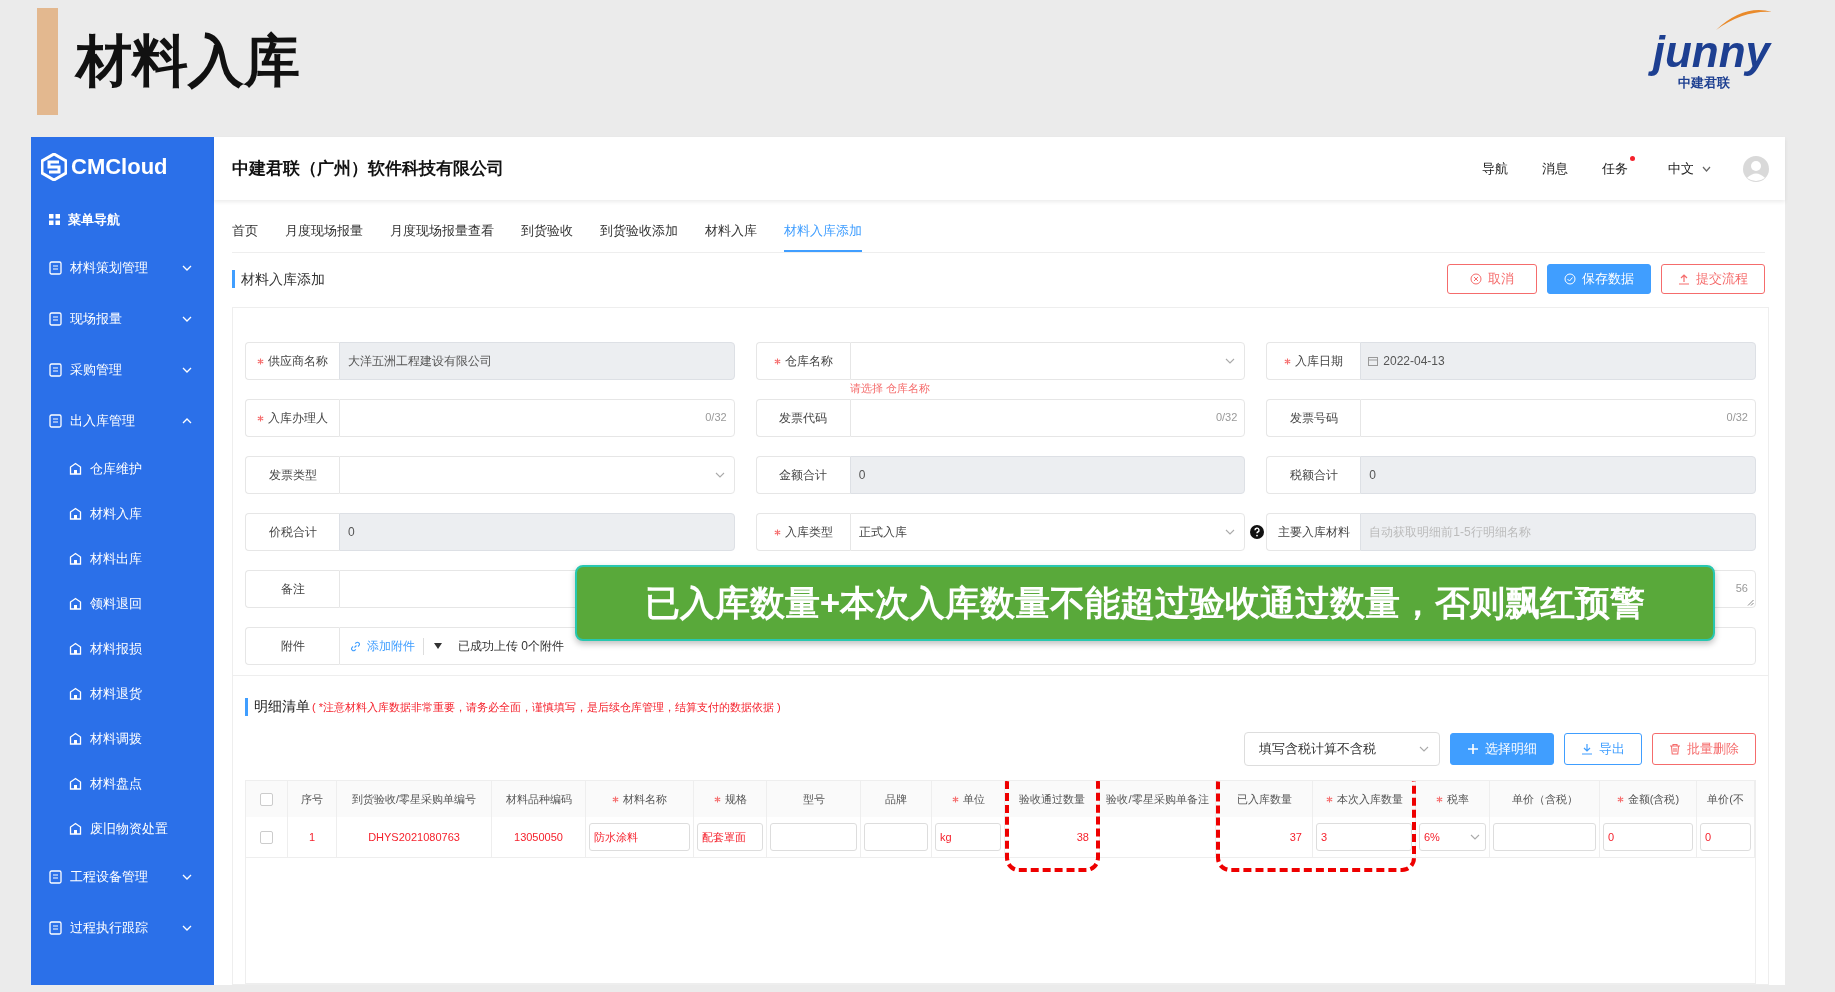  What do you see at coordinates (414, 799) in the screenshot?
I see `column-header: 到货验收/零星采购单编号` at bounding box center [414, 799].